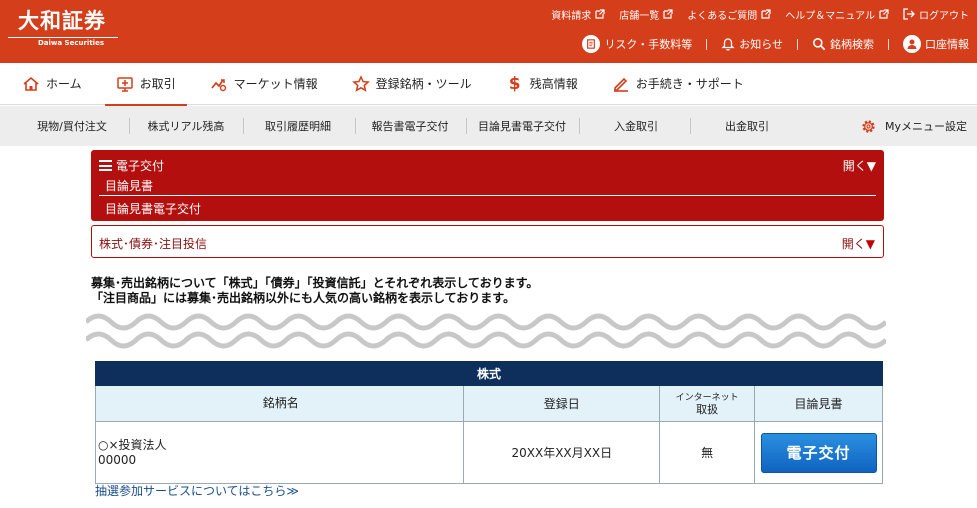 Image resolution: width=977 pixels, height=508 pixels. What do you see at coordinates (117, 459) in the screenshot?
I see `stock-code: 00000` at bounding box center [117, 459].